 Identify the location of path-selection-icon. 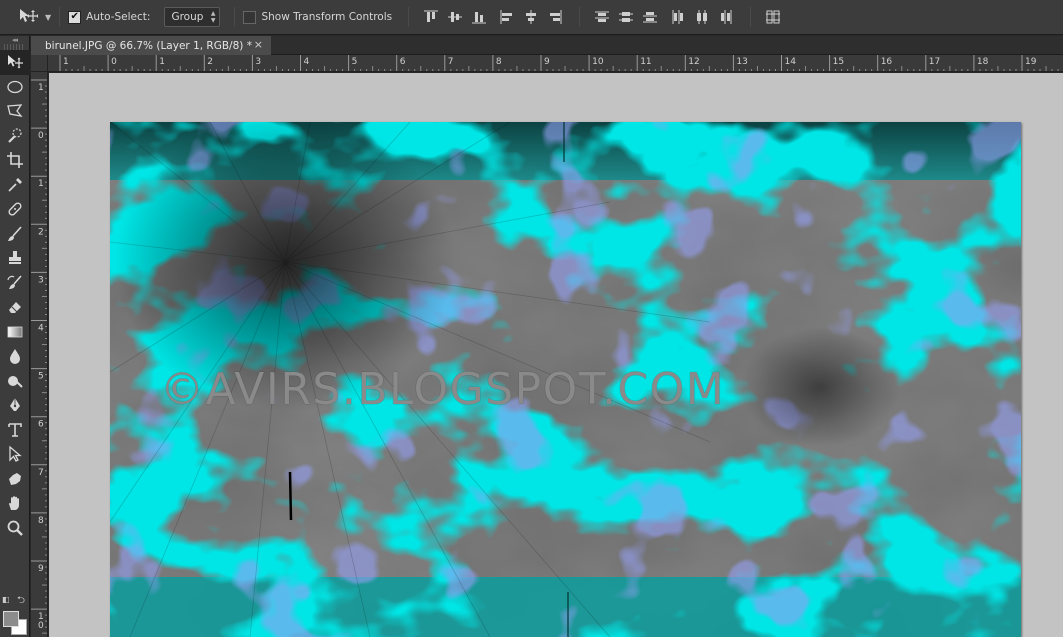
(15, 454).